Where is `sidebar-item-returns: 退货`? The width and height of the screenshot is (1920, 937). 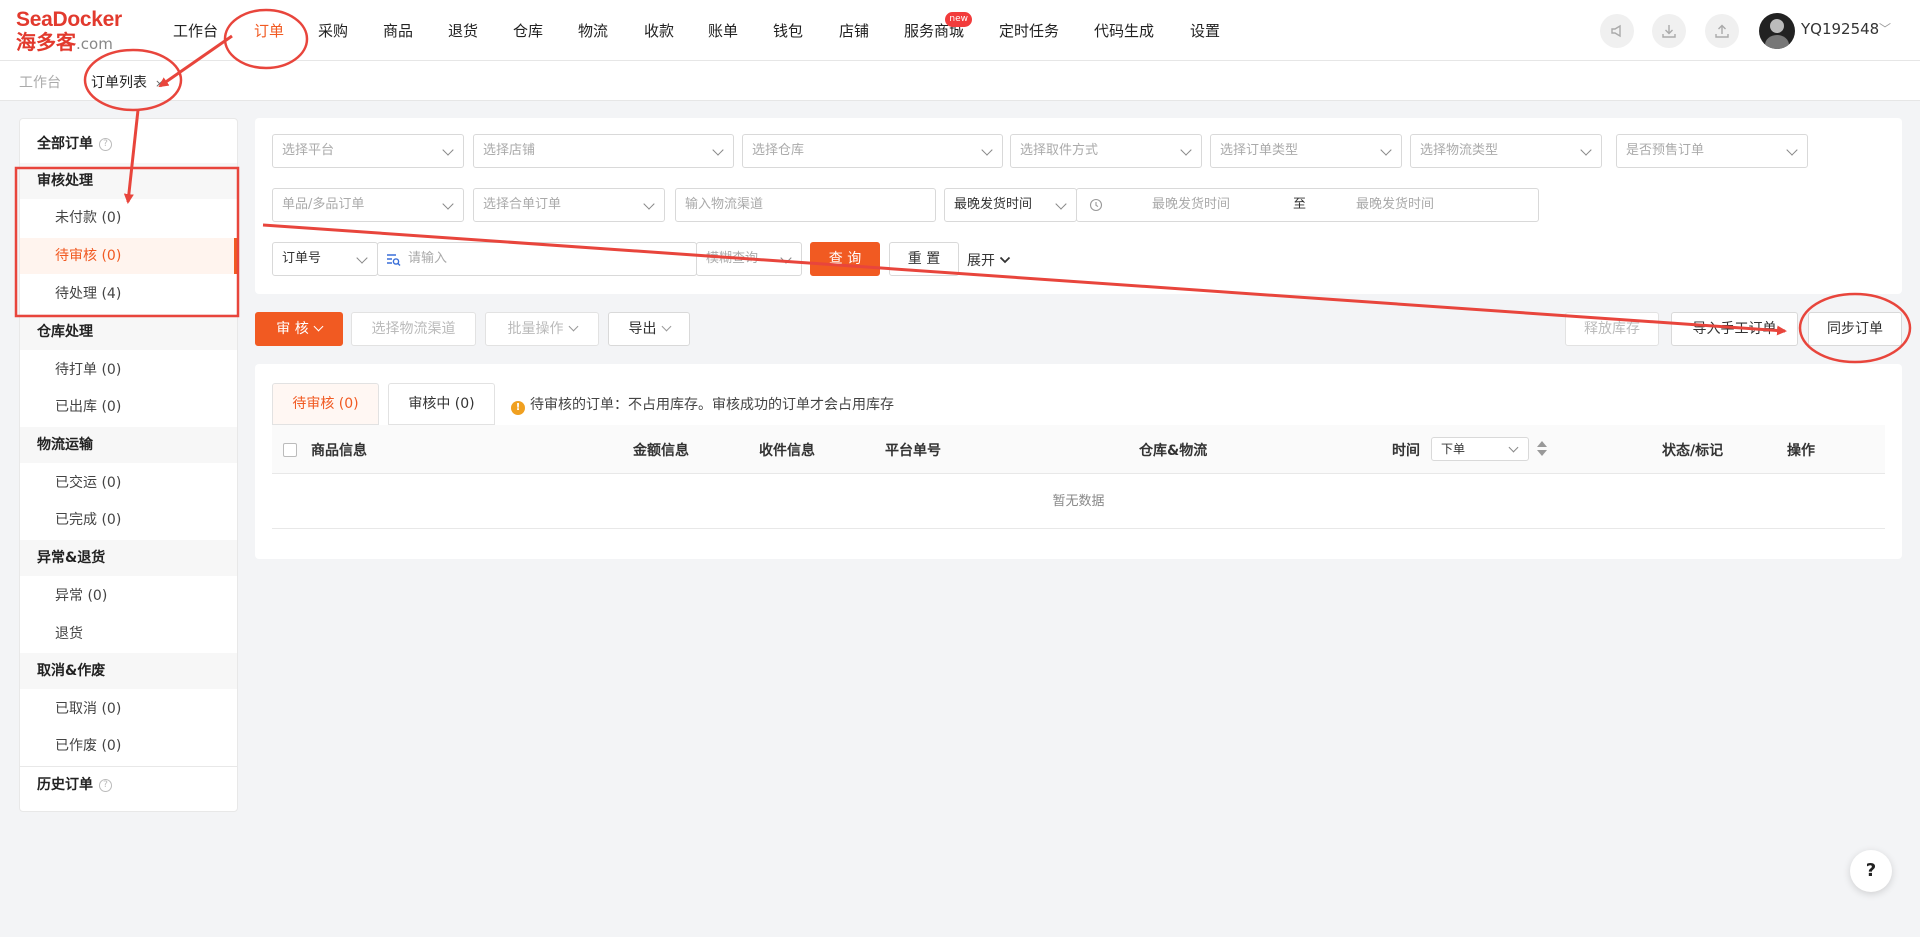
sidebar-item-returns: 退货 is located at coordinates (128, 634).